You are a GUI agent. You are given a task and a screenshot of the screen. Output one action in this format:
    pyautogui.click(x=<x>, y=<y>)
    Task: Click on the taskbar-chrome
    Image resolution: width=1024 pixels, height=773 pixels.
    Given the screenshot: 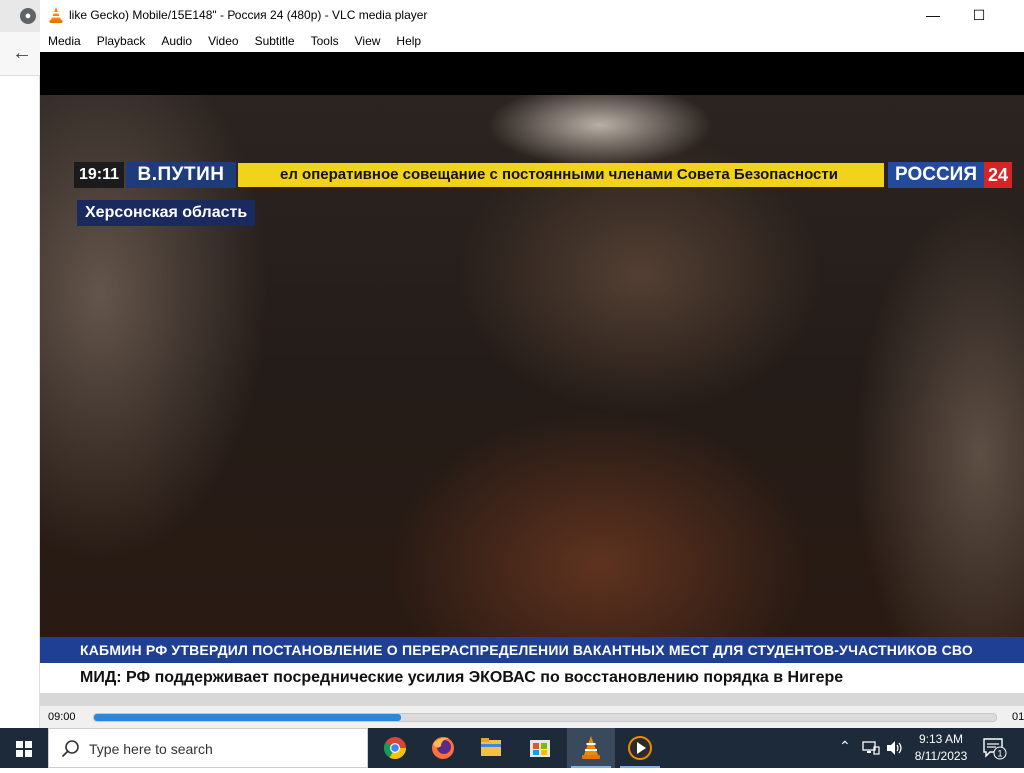 What is the action you would take?
    pyautogui.click(x=395, y=748)
    